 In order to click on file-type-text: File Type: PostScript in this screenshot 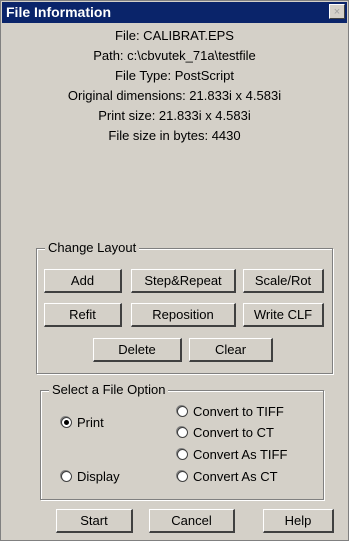, I will do `click(174, 75)`.